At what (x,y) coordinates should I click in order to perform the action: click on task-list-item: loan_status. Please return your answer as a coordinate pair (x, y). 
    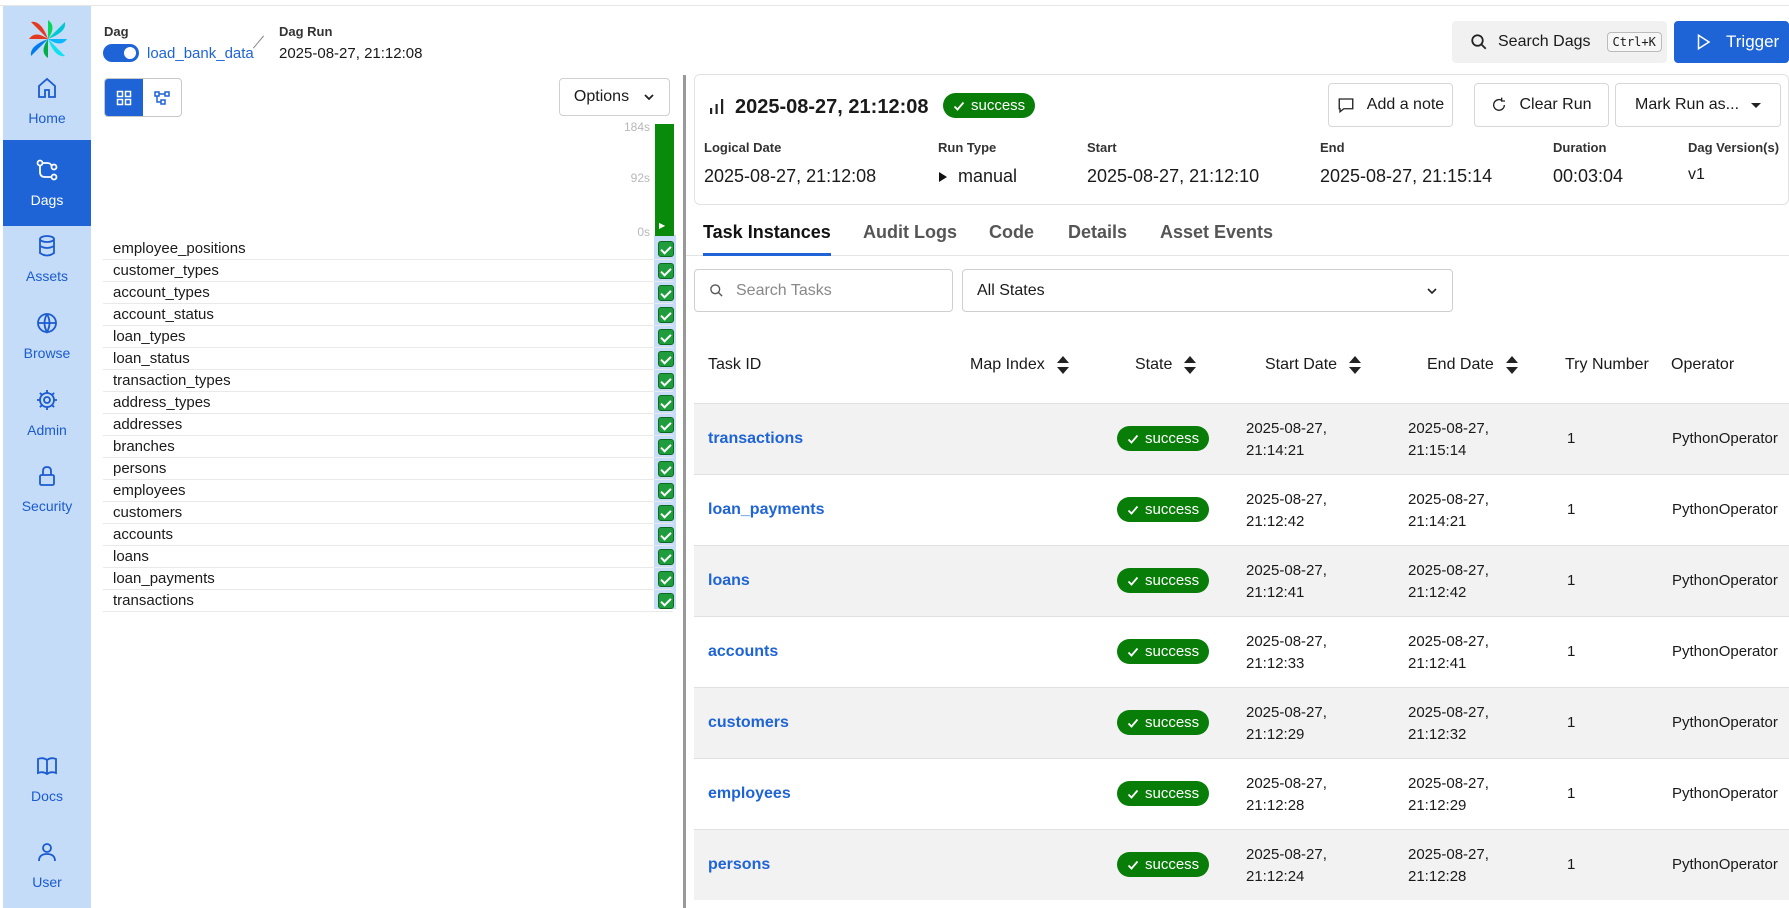
    Looking at the image, I should click on (388, 359).